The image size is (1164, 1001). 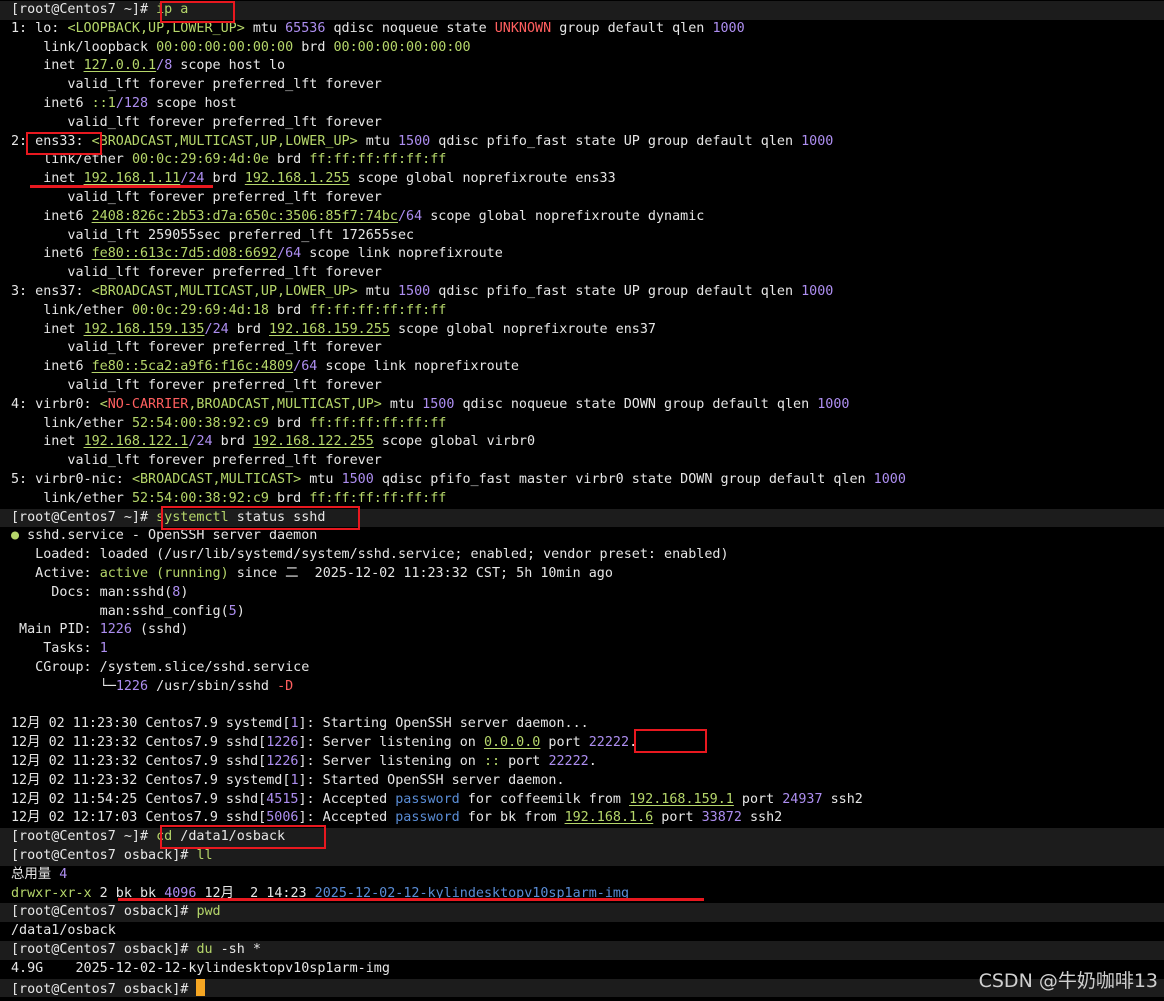 I want to click on terminal-output-line: /data1/osback, so click(x=582, y=931).